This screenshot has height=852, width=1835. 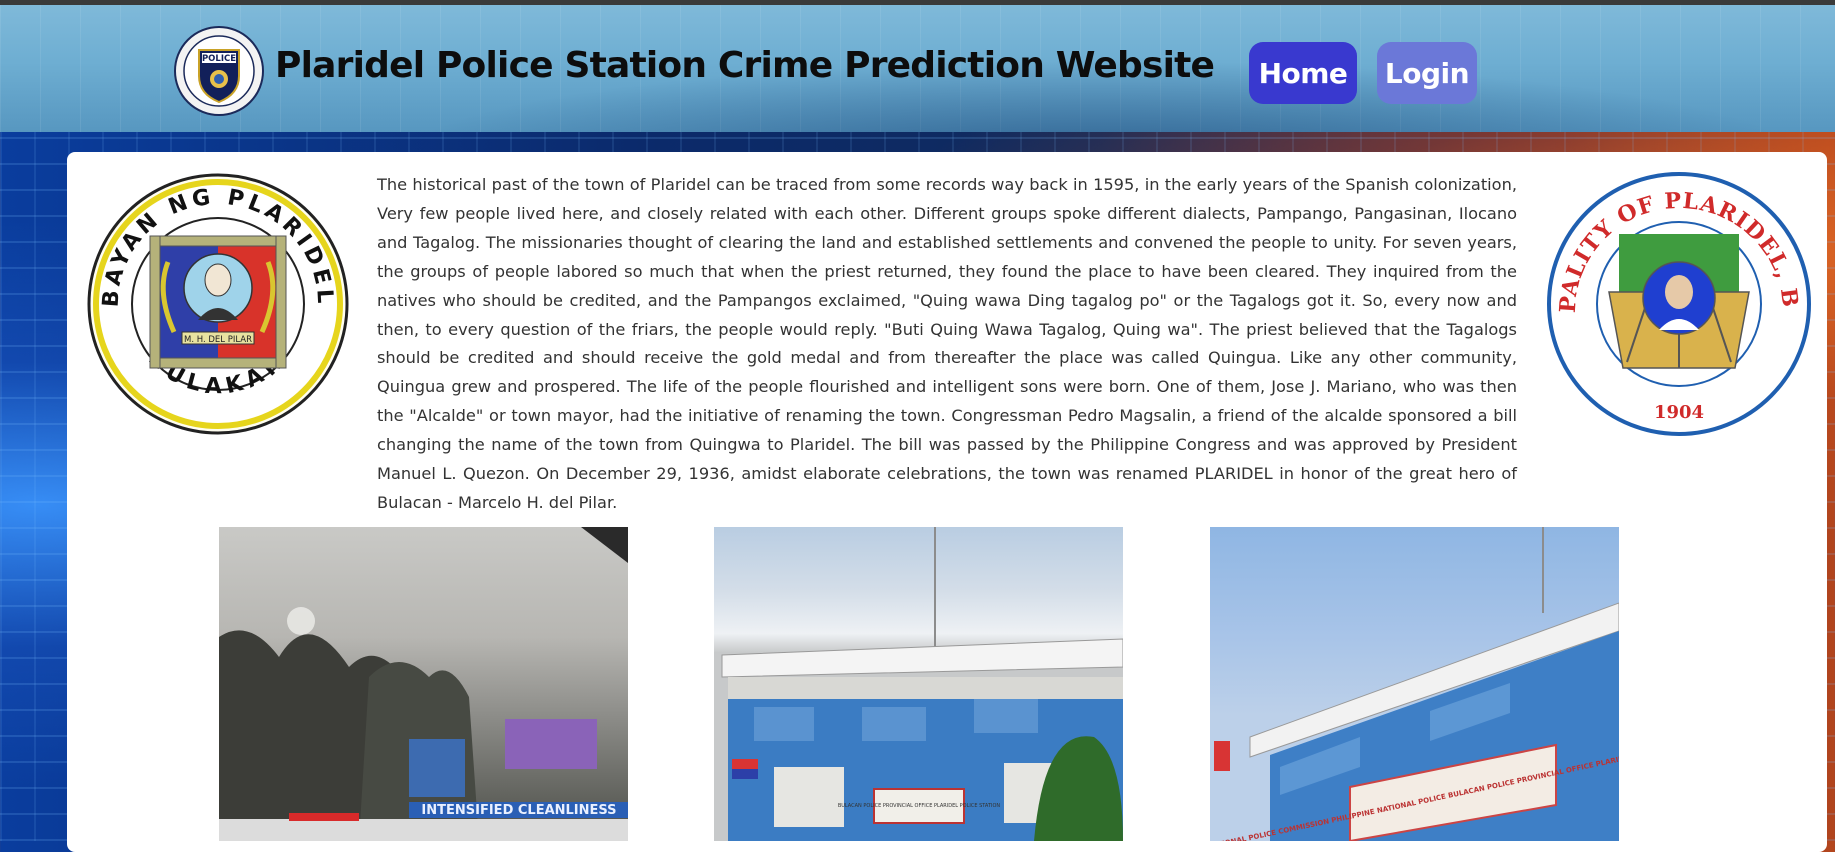 I want to click on home-button: Home, so click(x=1303, y=73).